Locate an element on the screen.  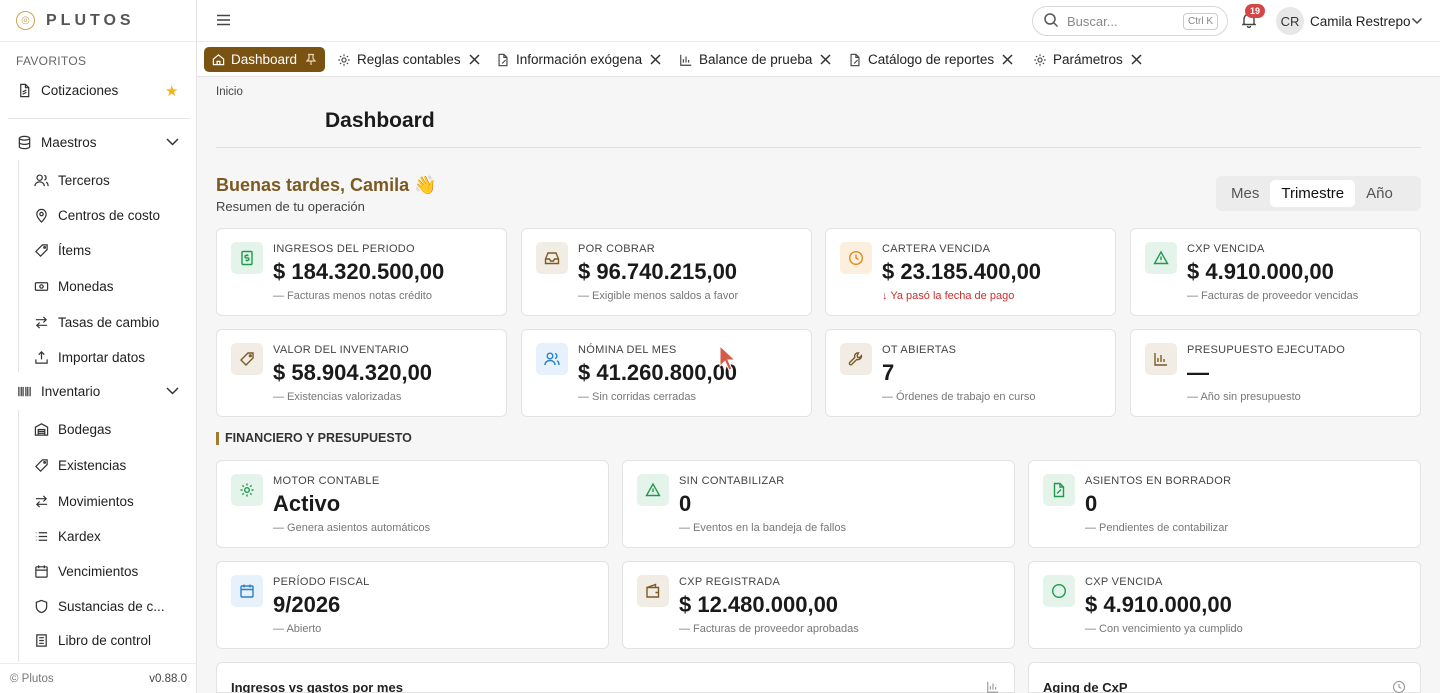
arrow-down-icon: ↓ is located at coordinates (885, 296).